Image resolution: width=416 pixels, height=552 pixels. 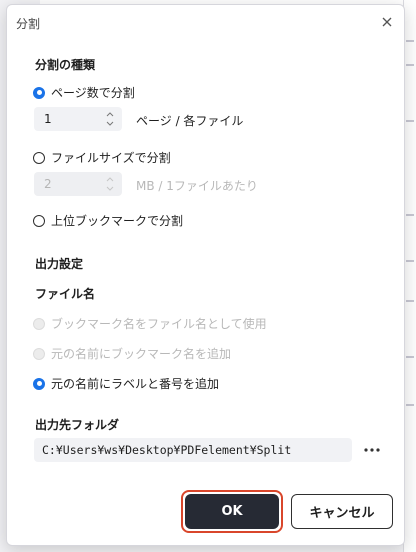 I want to click on browse-folder-button, so click(x=372, y=450).